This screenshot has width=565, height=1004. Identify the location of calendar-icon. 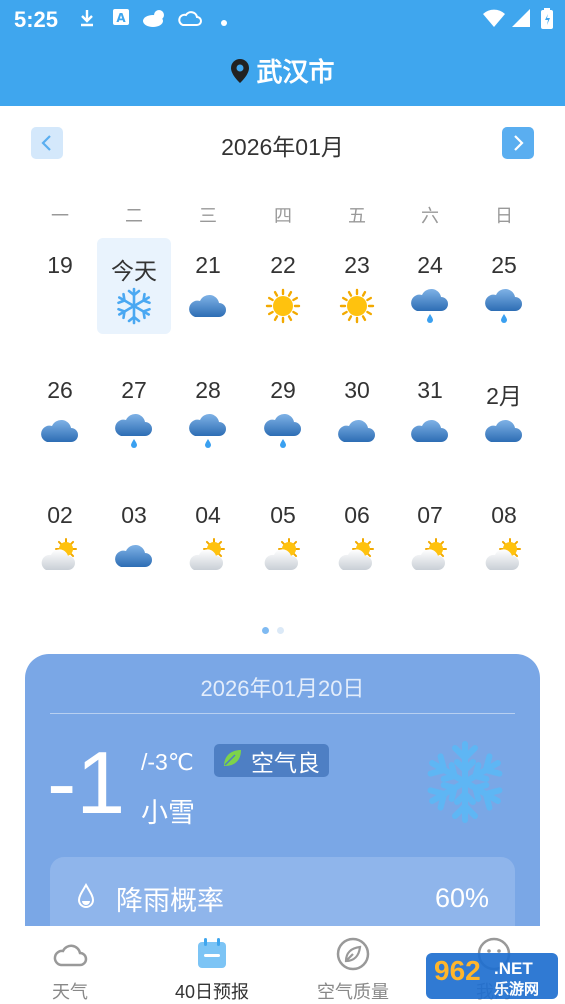
(212, 953).